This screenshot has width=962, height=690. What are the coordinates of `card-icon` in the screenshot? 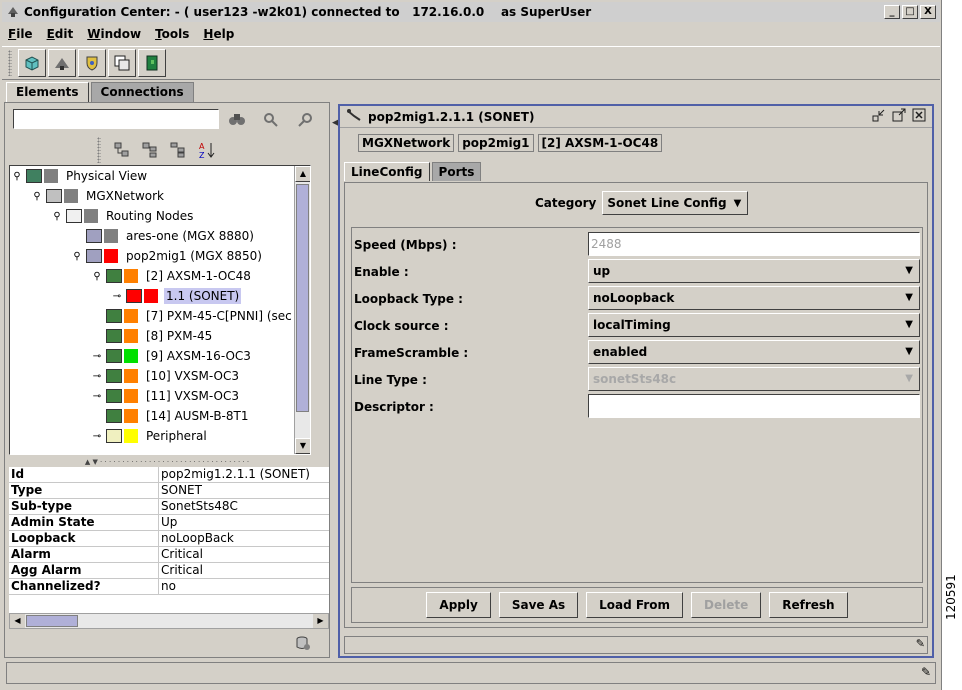 It's located at (114, 276).